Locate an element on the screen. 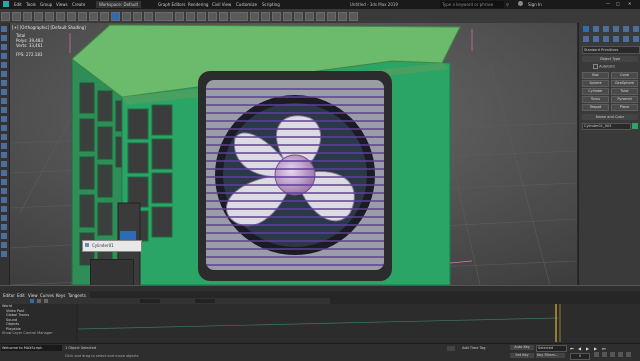 The width and height of the screenshot is (640, 361). menu-tools: Tools is located at coordinates (31, 4).